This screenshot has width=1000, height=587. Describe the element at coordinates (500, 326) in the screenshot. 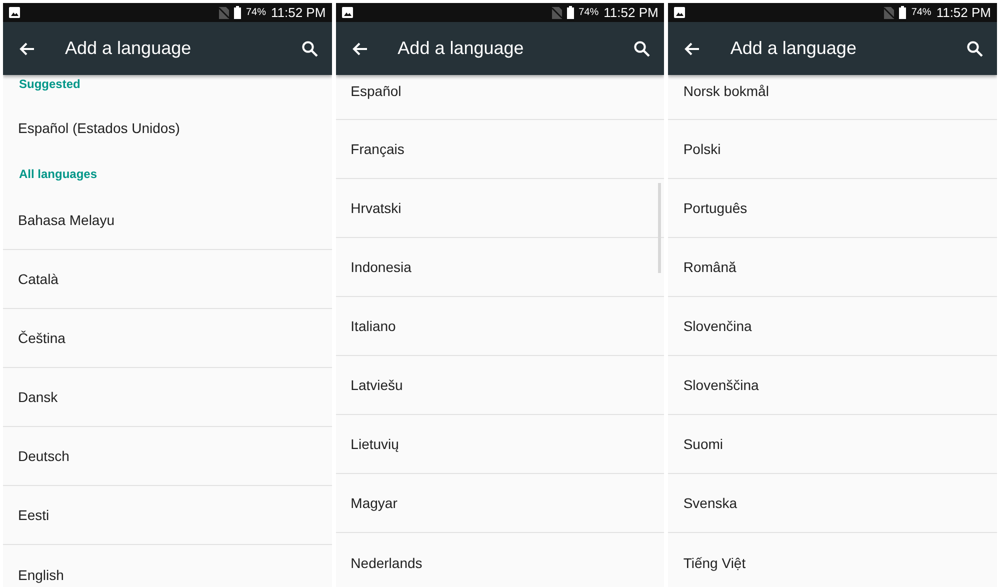

I see `language-item: Italiano` at that location.